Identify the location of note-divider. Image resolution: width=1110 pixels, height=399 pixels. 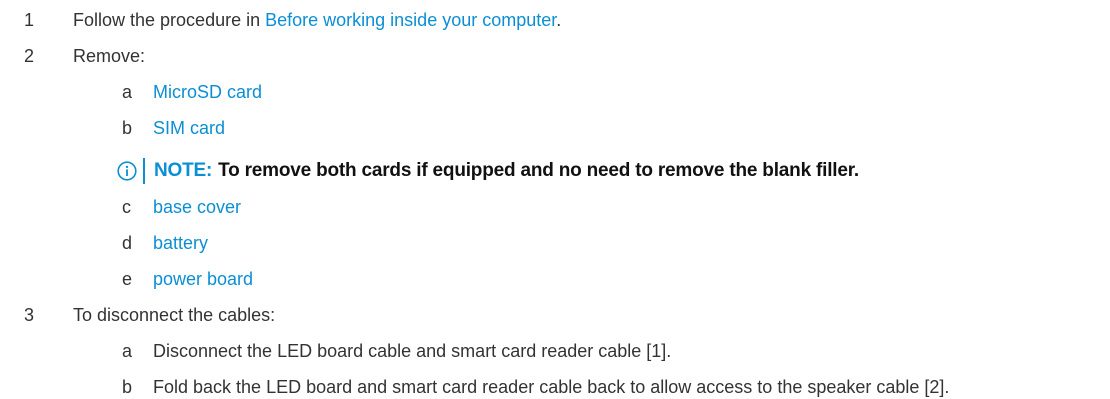
(144, 171).